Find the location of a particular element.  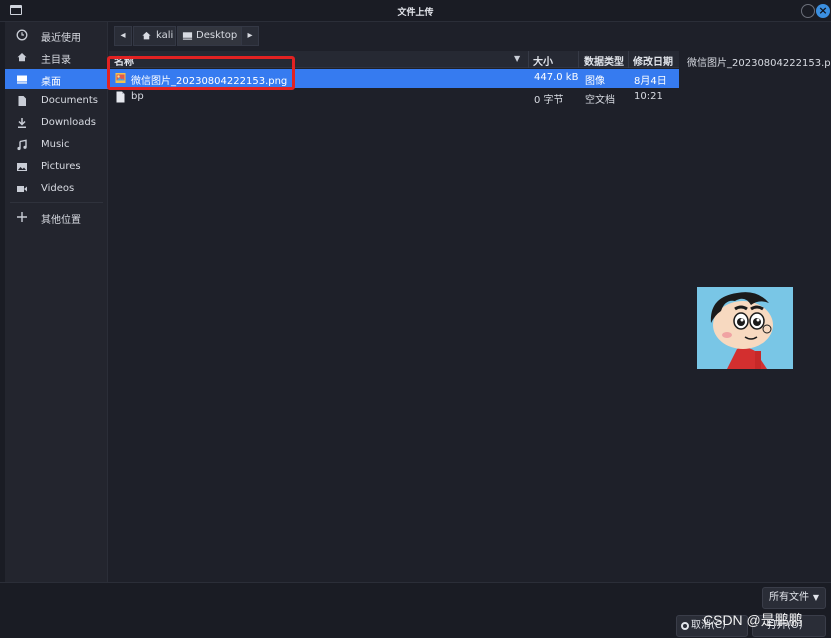

sidebar-item-label: 其他位置 is located at coordinates (61, 220).